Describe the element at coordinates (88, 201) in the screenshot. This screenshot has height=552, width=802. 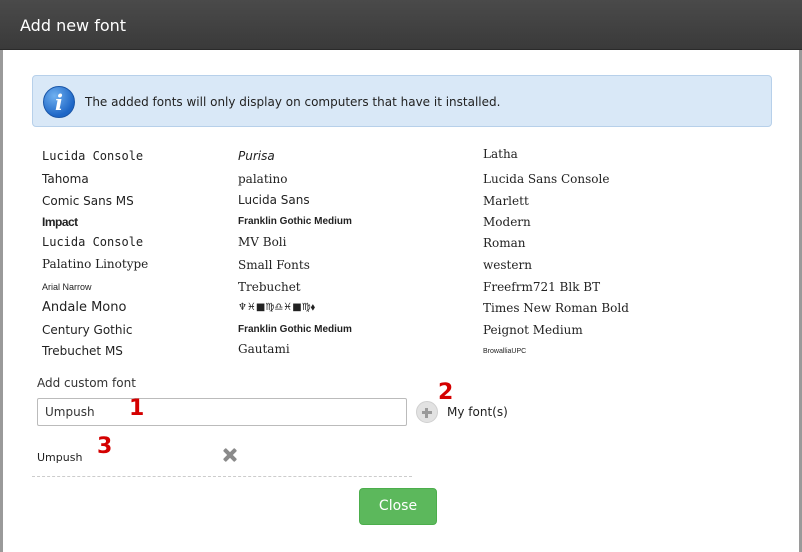
I see `font-option: Comic Sans MS` at that location.